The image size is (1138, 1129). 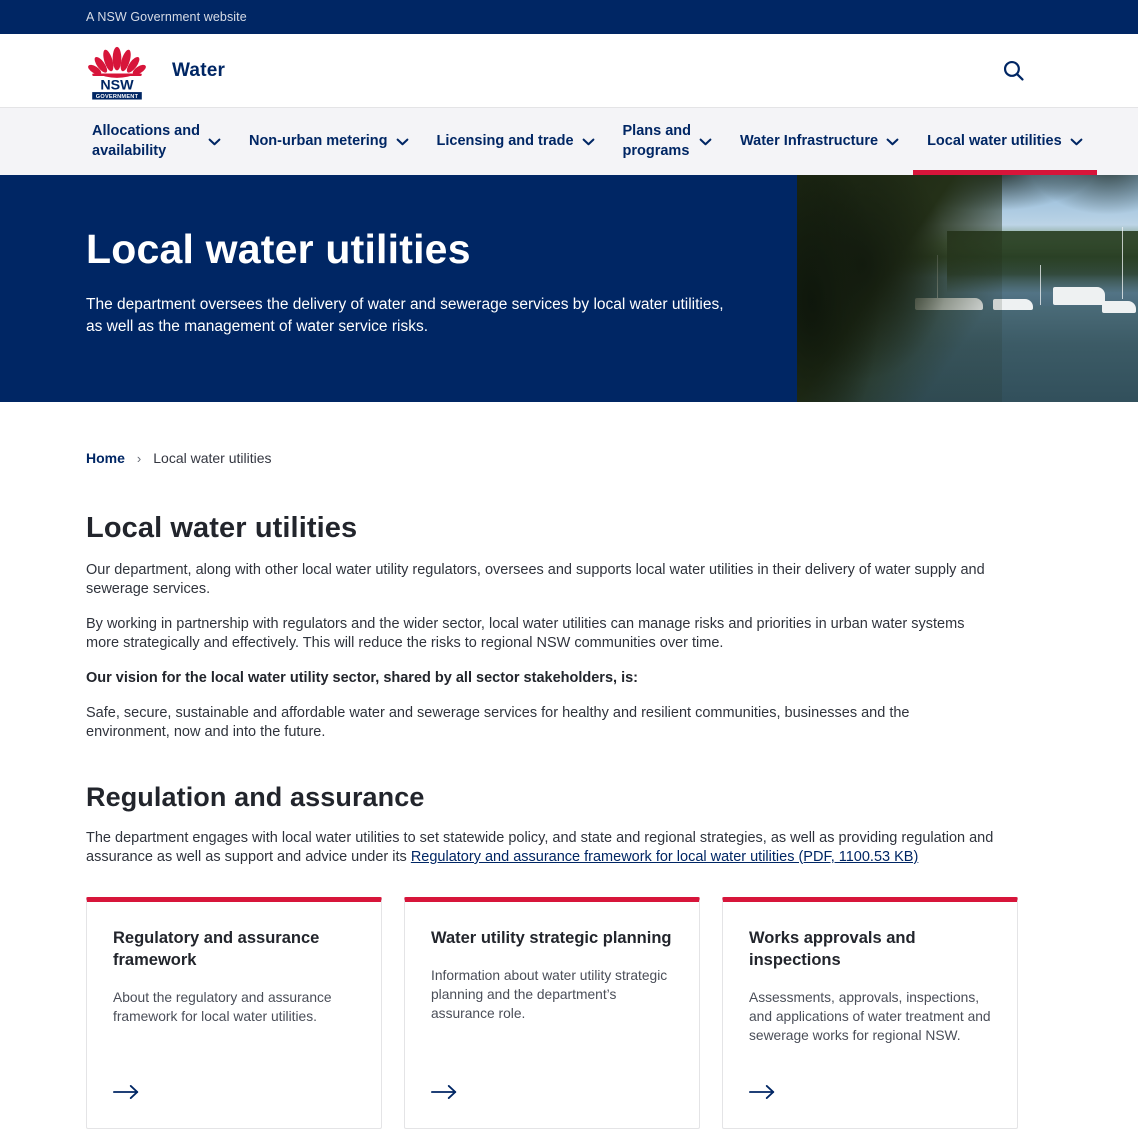 I want to click on nav-item-non-urban-metering: Non-urban metering, so click(x=329, y=141).